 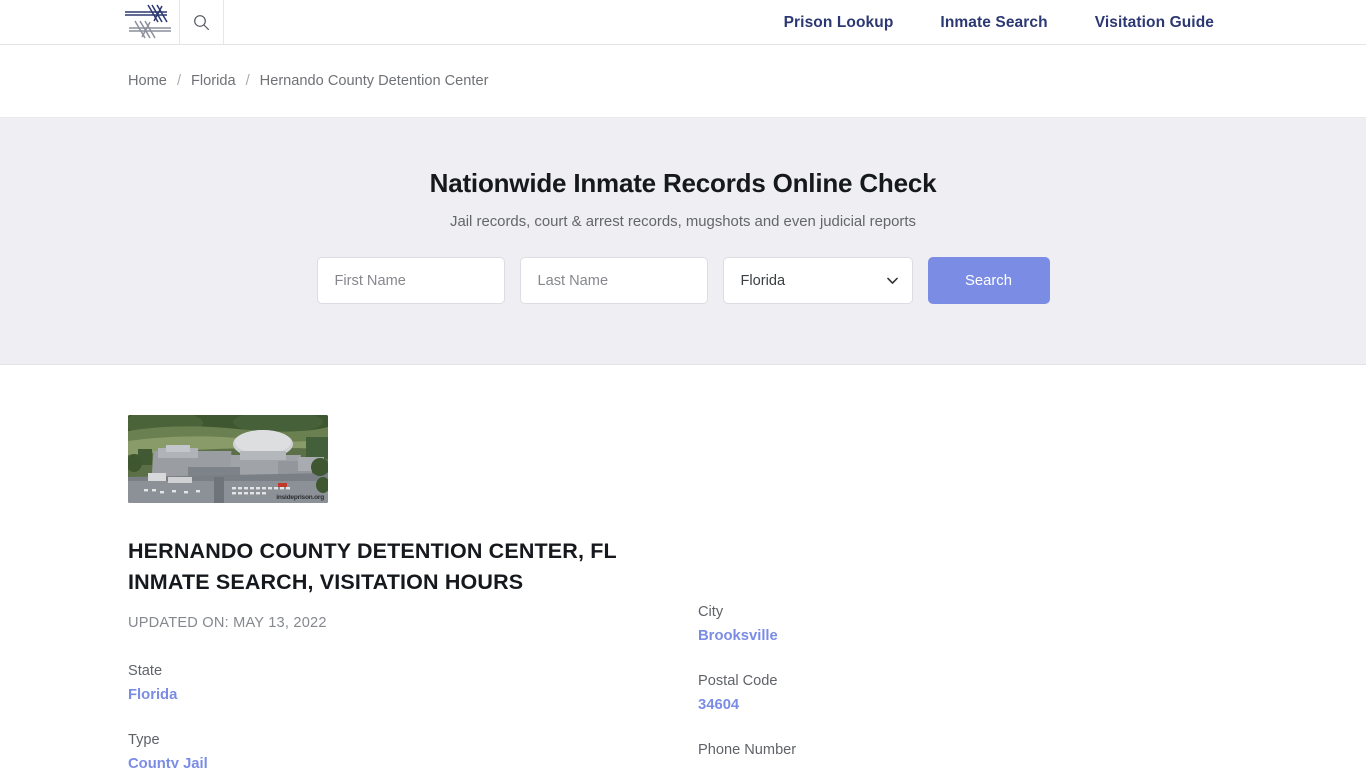 What do you see at coordinates (683, 183) in the screenshot?
I see `hero-title: Nationwide Inmate Records Online Check` at bounding box center [683, 183].